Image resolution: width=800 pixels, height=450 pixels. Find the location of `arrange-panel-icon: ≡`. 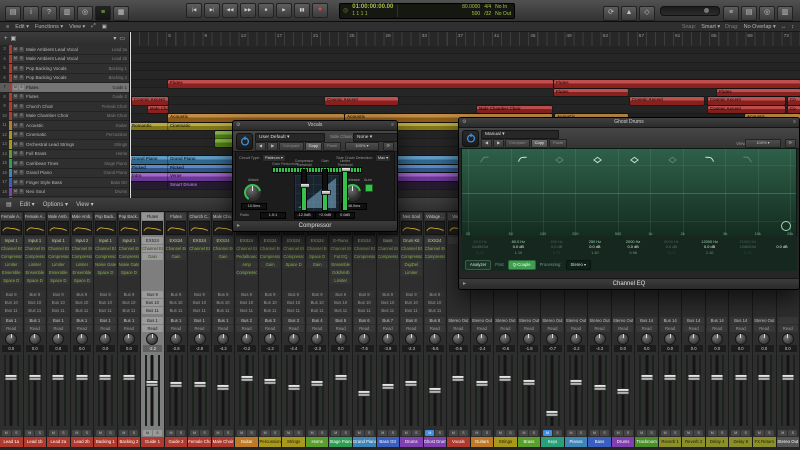

arrange-panel-icon: ≡ is located at coordinates (7, 27).